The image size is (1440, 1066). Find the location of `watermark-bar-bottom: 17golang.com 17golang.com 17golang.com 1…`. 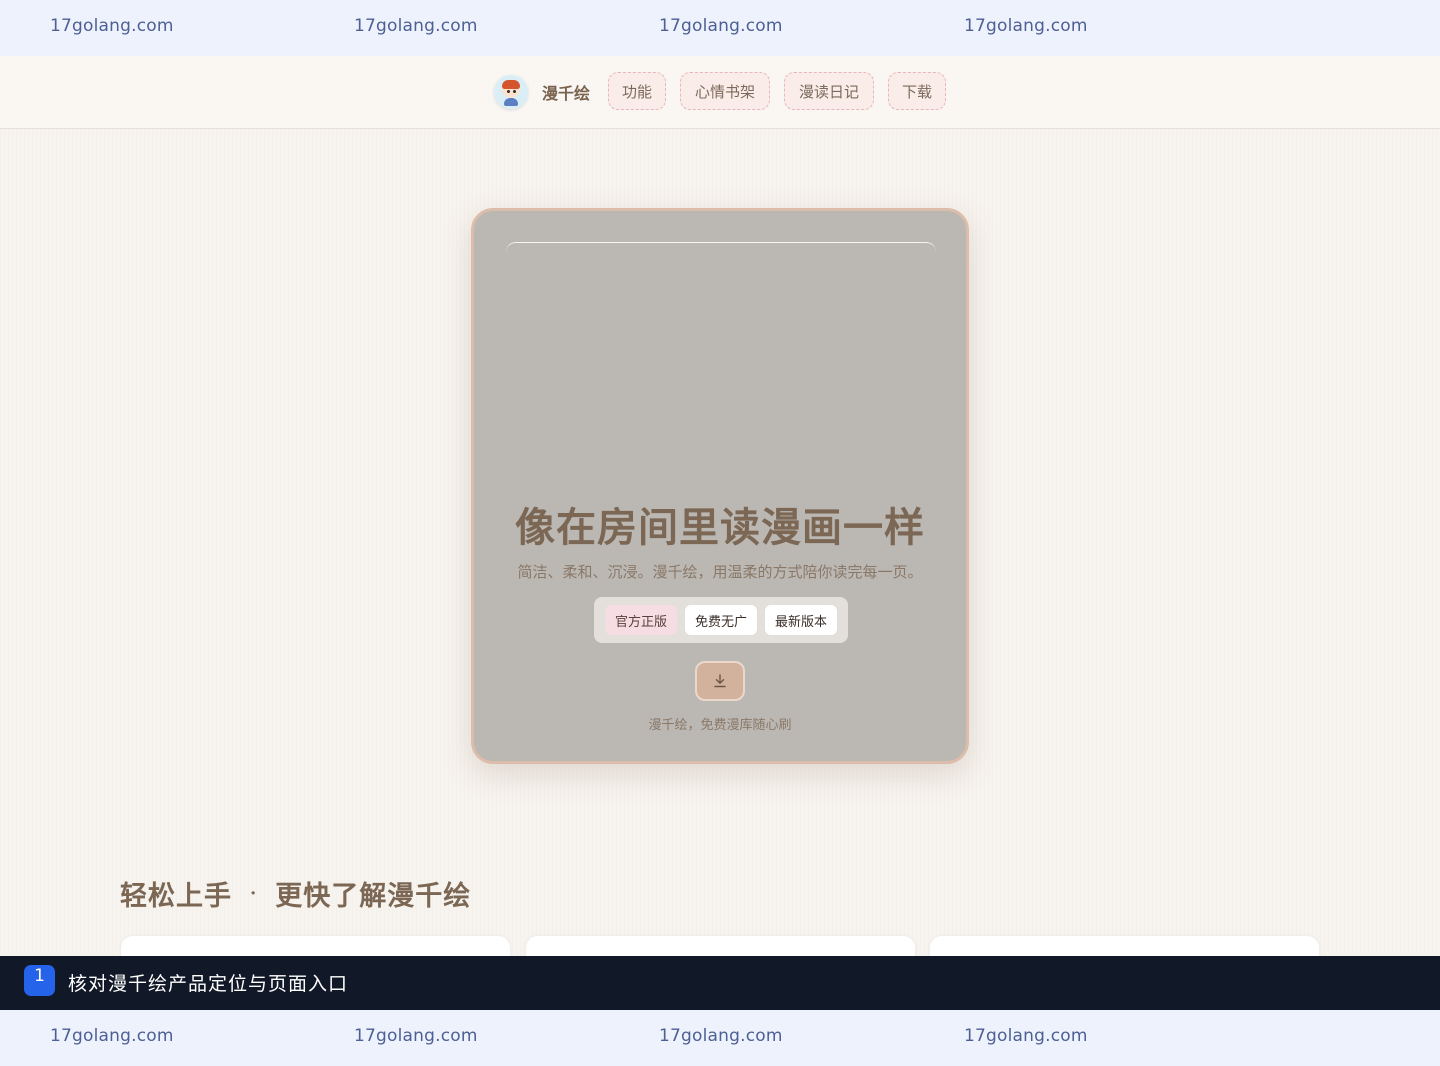

watermark-bar-bottom: 17golang.com 17golang.com 17golang.com 1… is located at coordinates (720, 1038).